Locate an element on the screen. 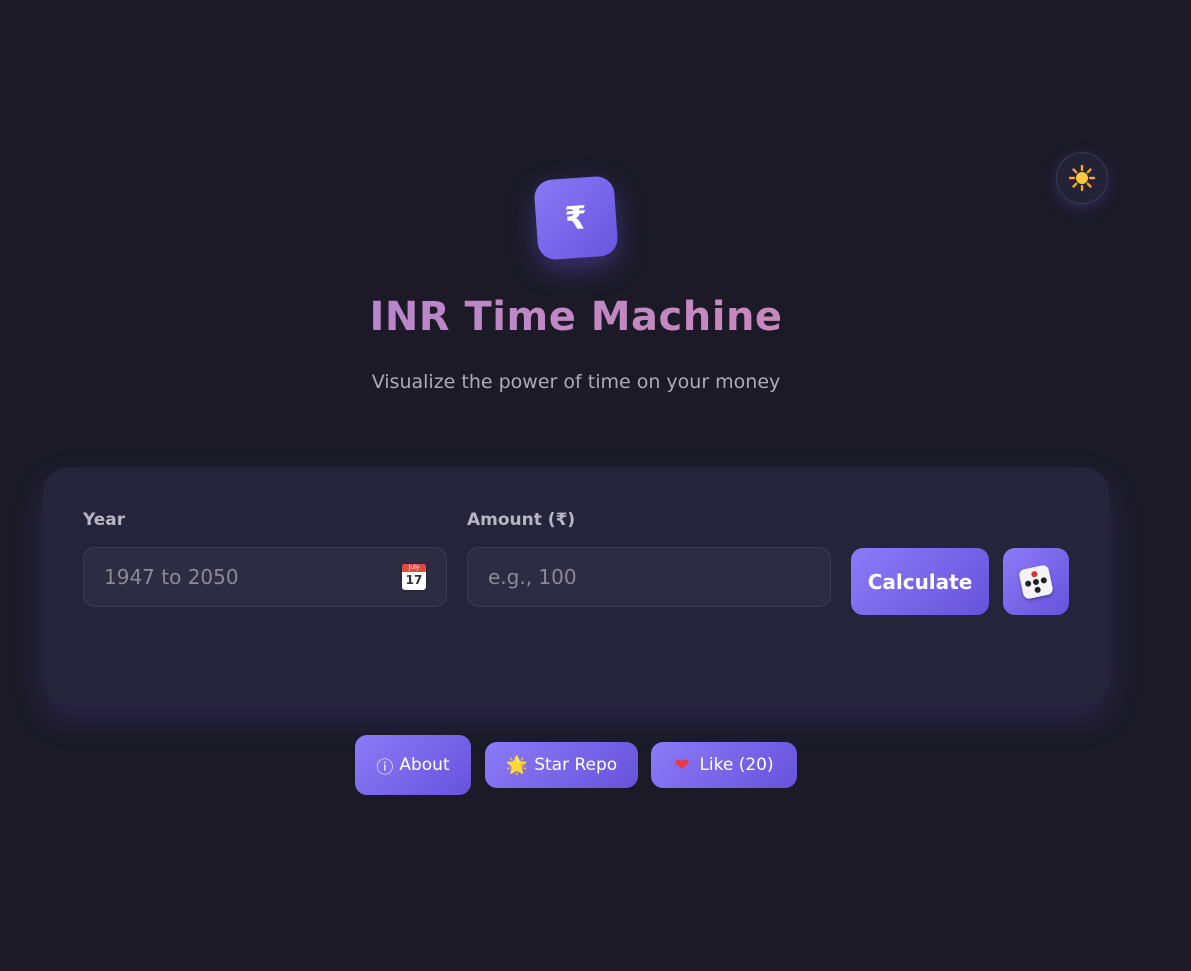 Image resolution: width=1191 pixels, height=971 pixels. random-button is located at coordinates (1036, 581).